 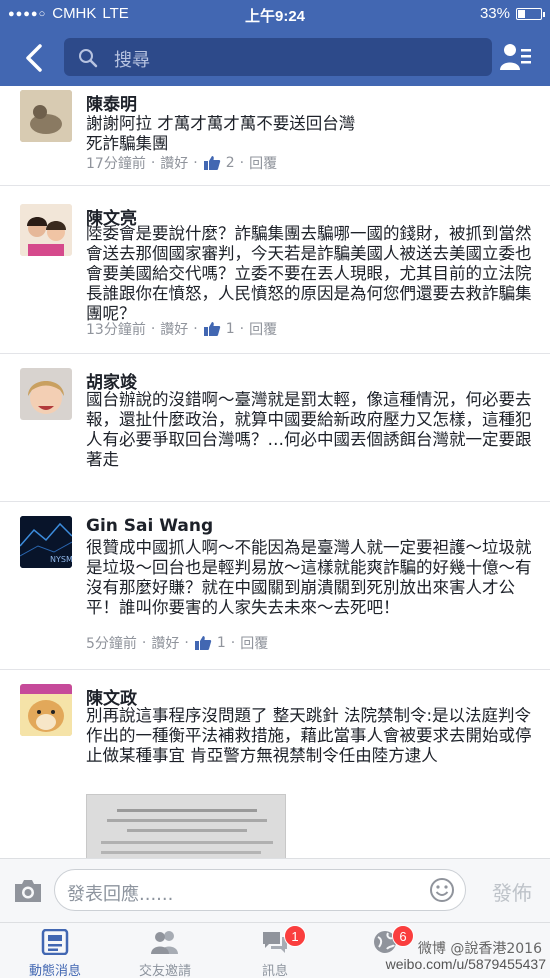 I want to click on like-count: 2, so click(x=230, y=163).